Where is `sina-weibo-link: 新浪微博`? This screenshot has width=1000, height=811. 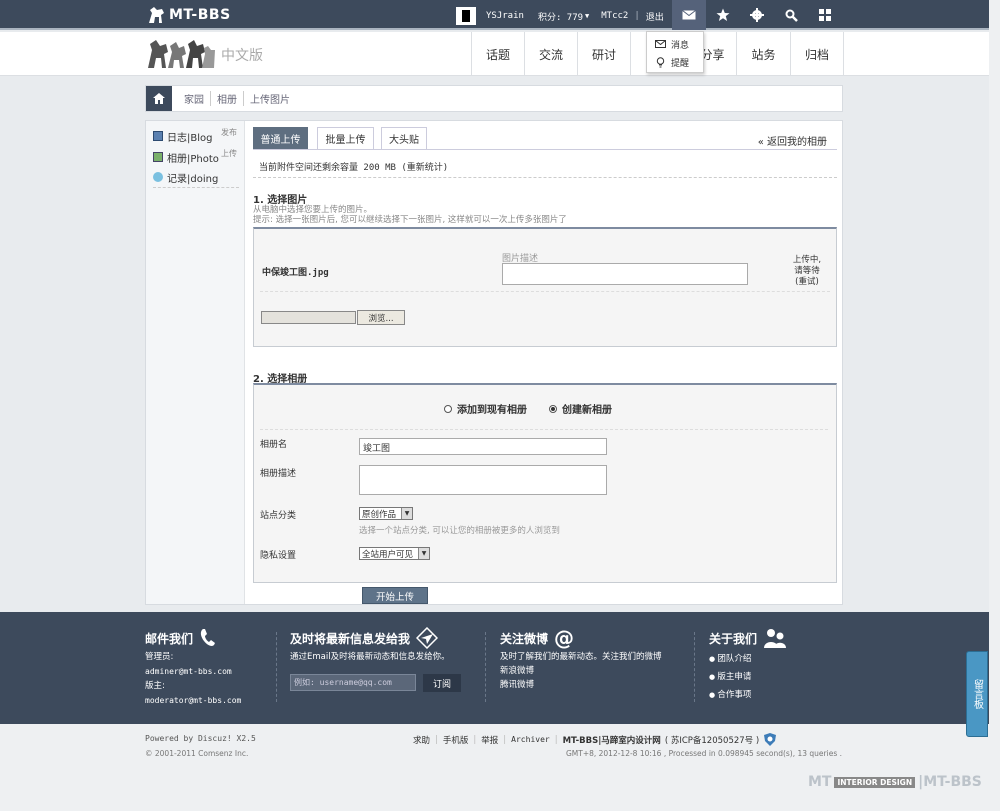 sina-weibo-link: 新浪微博 is located at coordinates (581, 671).